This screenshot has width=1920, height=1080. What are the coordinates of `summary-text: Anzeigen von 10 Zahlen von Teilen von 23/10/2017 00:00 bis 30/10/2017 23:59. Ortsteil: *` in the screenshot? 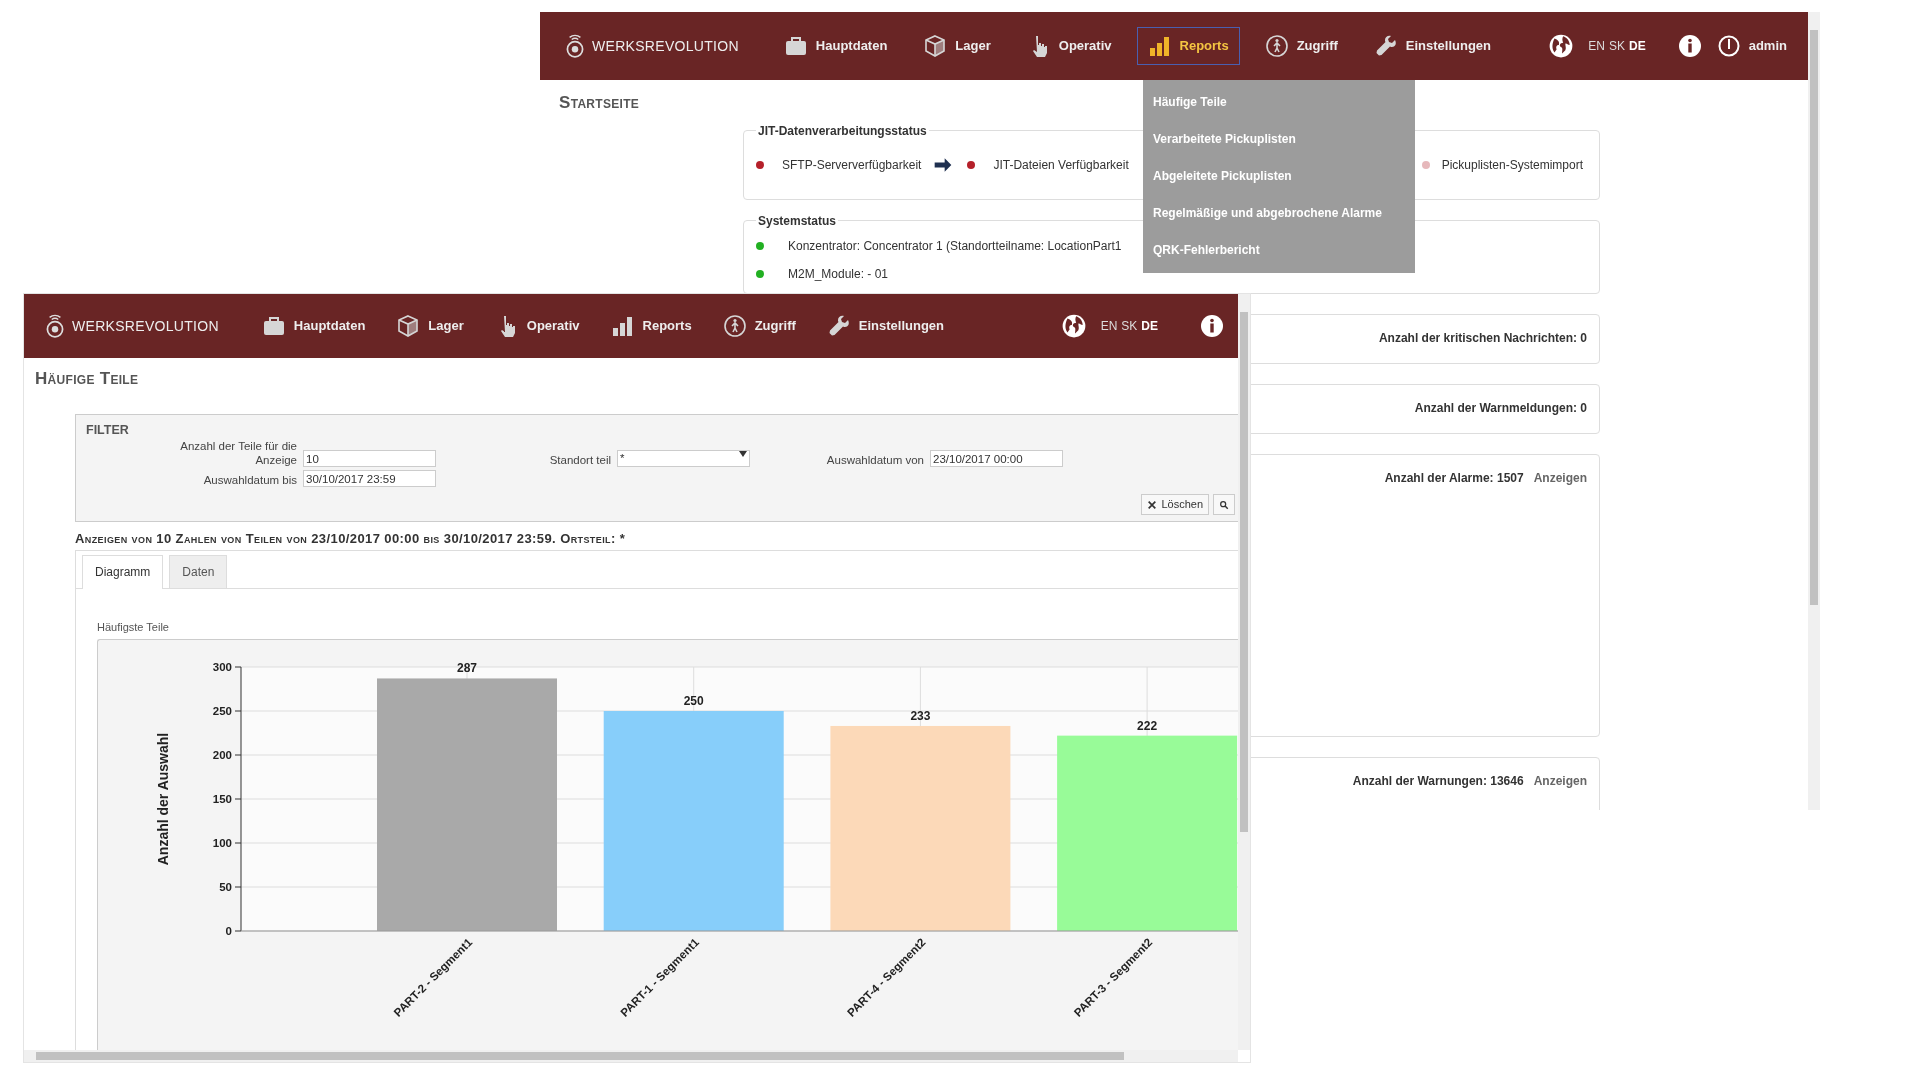 It's located at (351, 538).